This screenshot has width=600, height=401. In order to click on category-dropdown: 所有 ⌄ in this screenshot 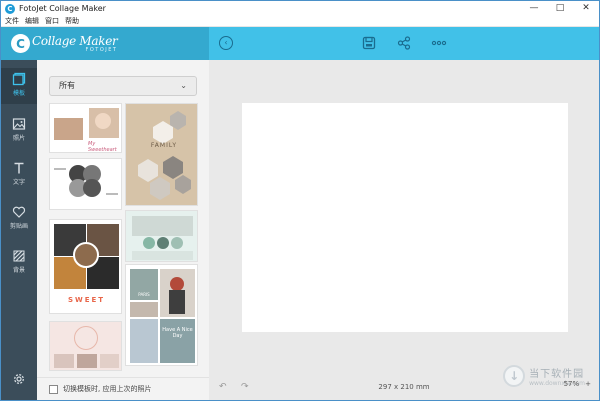, I will do `click(123, 86)`.